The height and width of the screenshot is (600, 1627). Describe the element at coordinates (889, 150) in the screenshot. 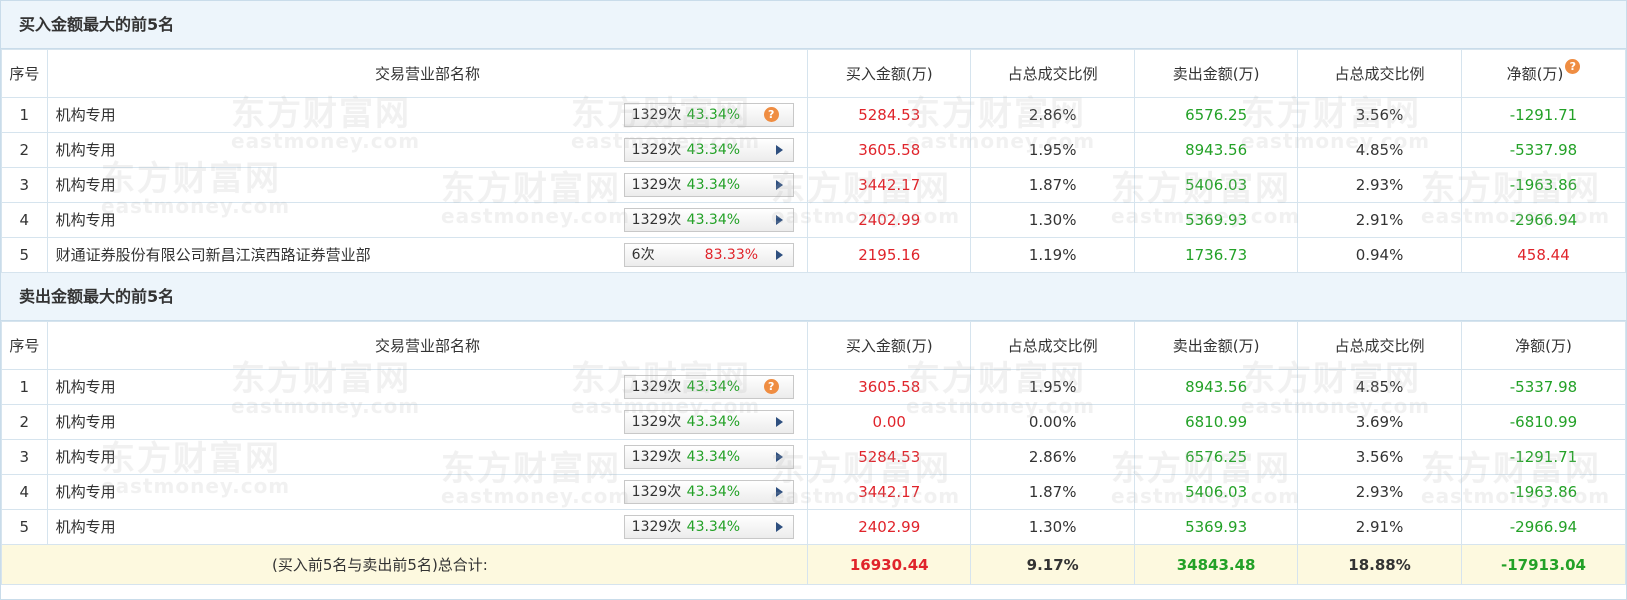

I see `buy-amount: 3605.58` at that location.